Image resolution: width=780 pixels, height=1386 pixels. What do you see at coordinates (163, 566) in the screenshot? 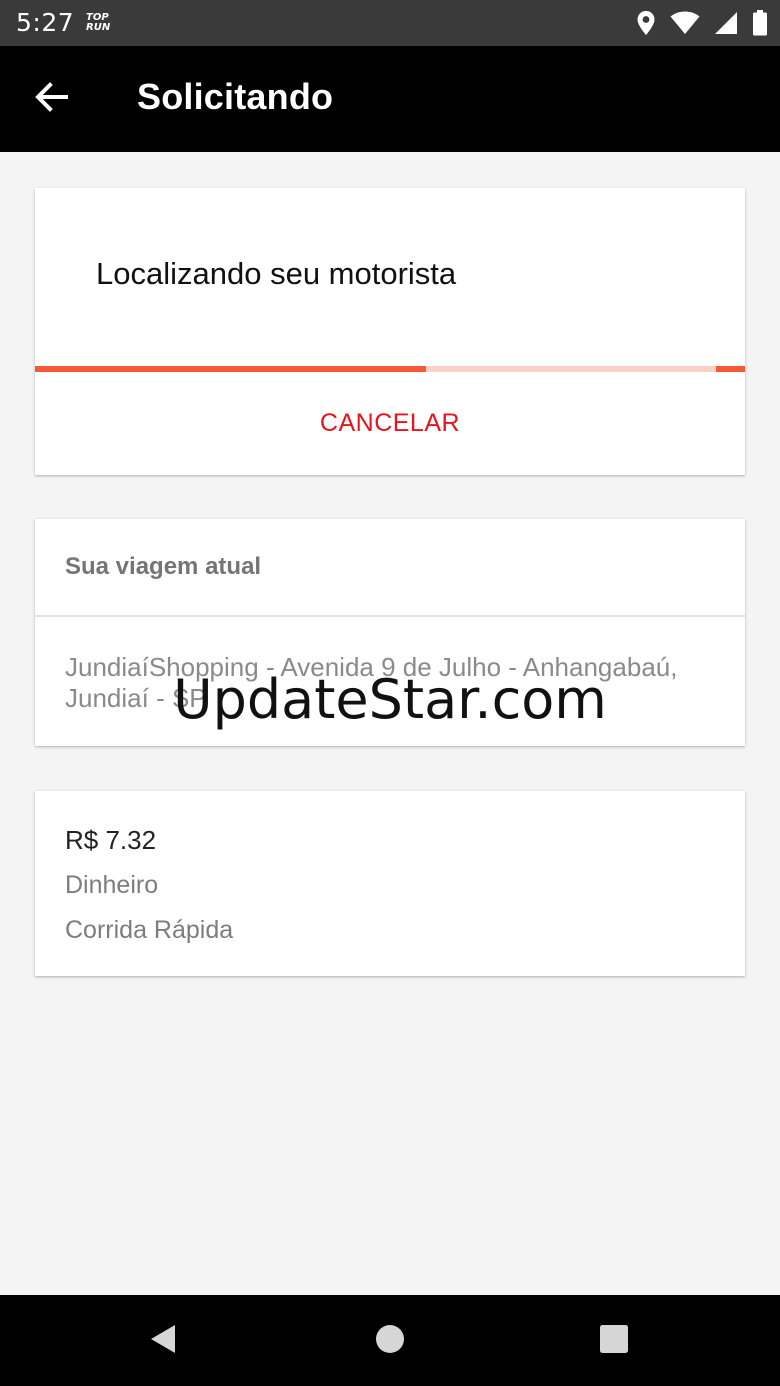
I see `trip-header: Sua viagem atual` at bounding box center [163, 566].